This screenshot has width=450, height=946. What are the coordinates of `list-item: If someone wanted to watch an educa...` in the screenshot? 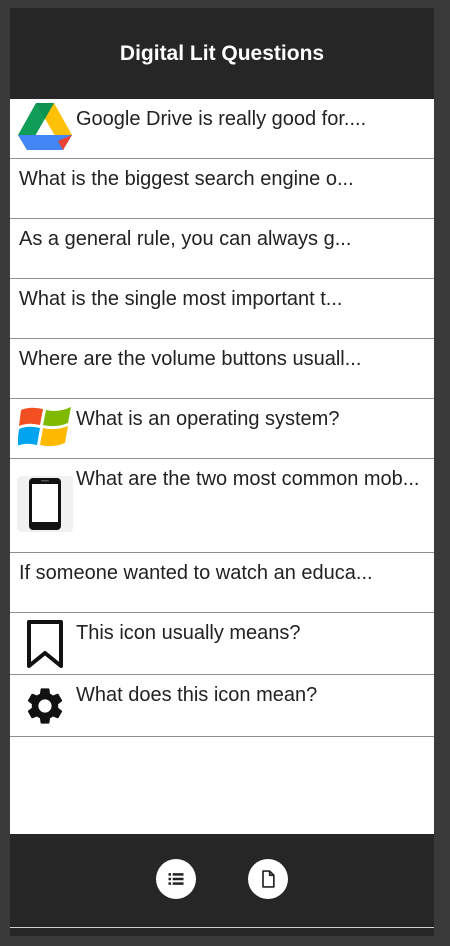 It's located at (222, 583).